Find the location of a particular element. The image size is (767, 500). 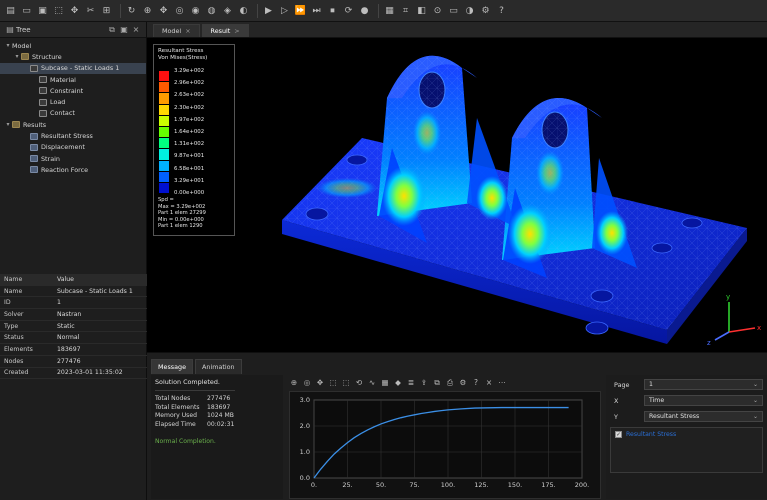

x-axis-select-value: Time is located at coordinates (657, 400).